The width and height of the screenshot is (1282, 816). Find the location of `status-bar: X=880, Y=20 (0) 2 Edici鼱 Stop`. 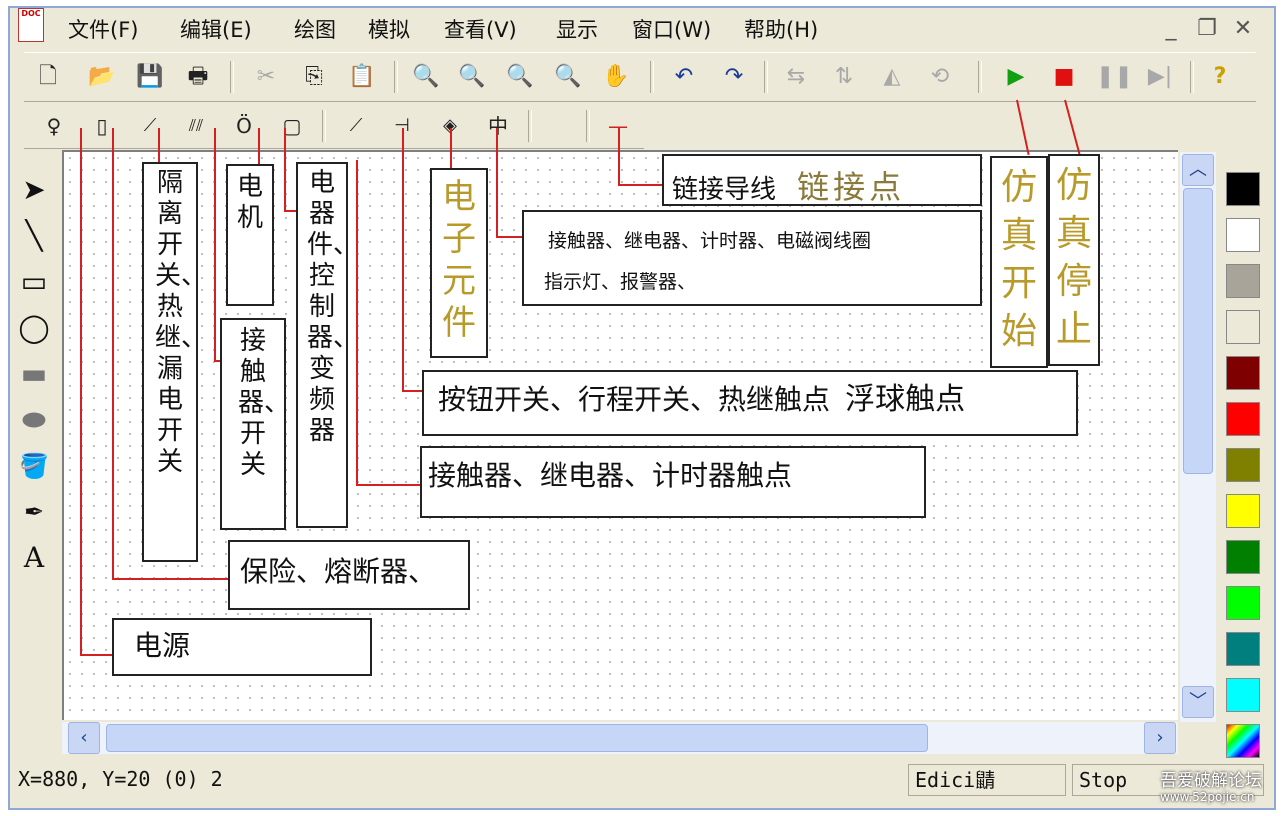

status-bar: X=880, Y=20 (0) 2 Edici鼱 Stop is located at coordinates (638, 780).